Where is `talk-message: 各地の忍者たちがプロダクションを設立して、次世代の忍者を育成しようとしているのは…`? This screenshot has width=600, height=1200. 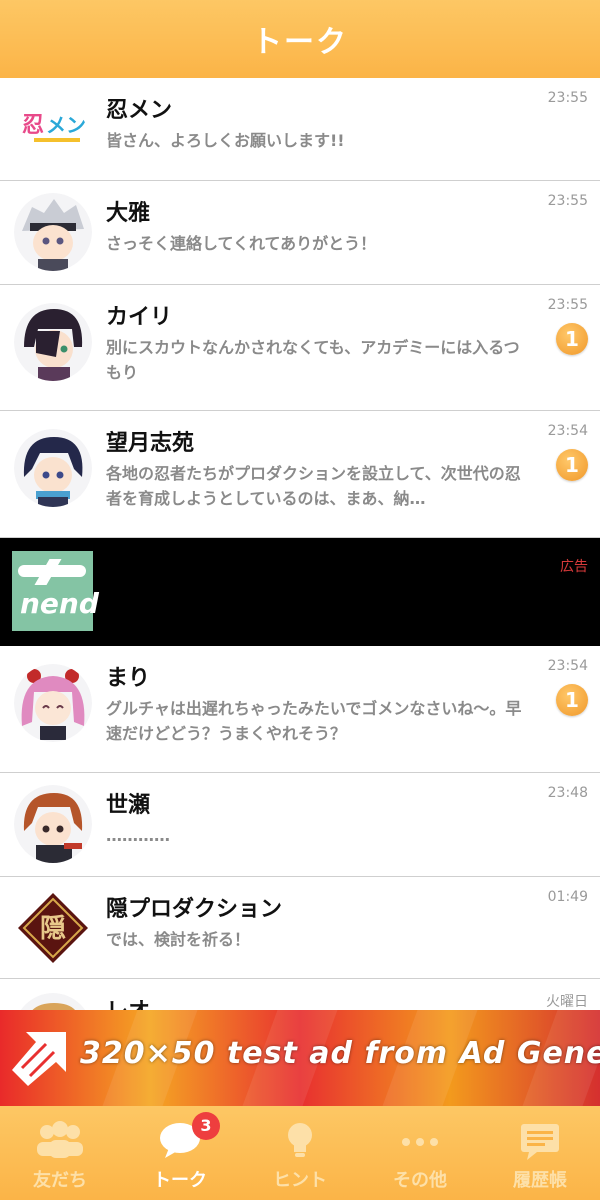 talk-message: 各地の忍者たちがプロダクションを設立して、次世代の忍者を育成しようとしているのは… is located at coordinates (313, 486).